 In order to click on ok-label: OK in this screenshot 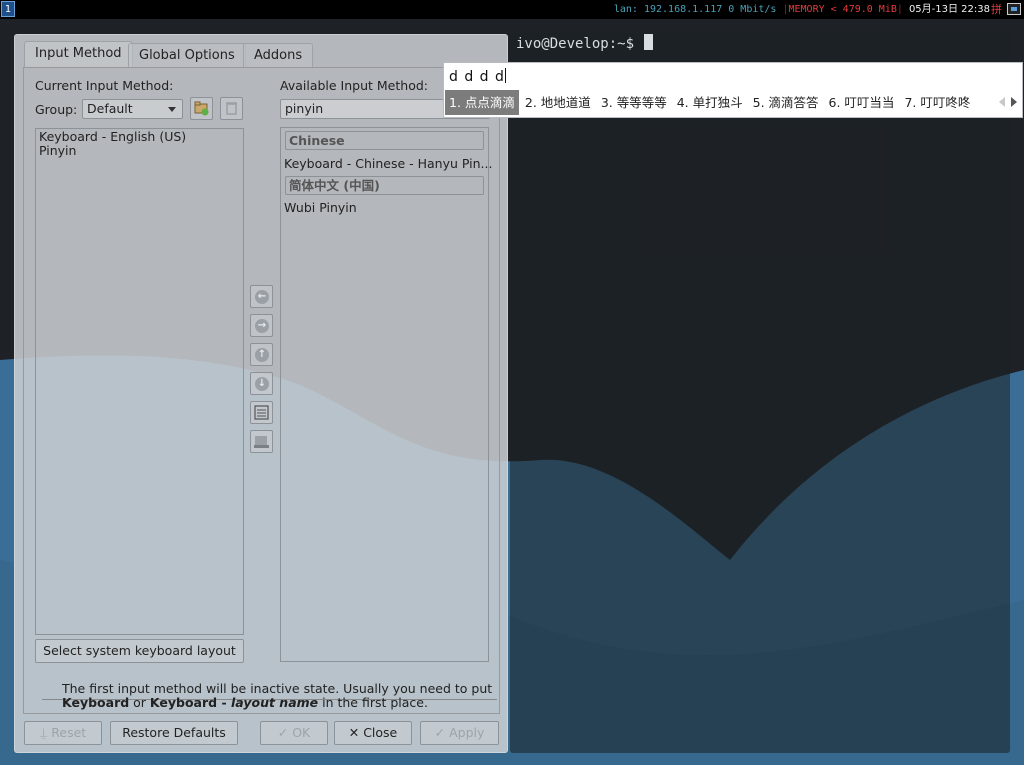, I will do `click(301, 732)`.